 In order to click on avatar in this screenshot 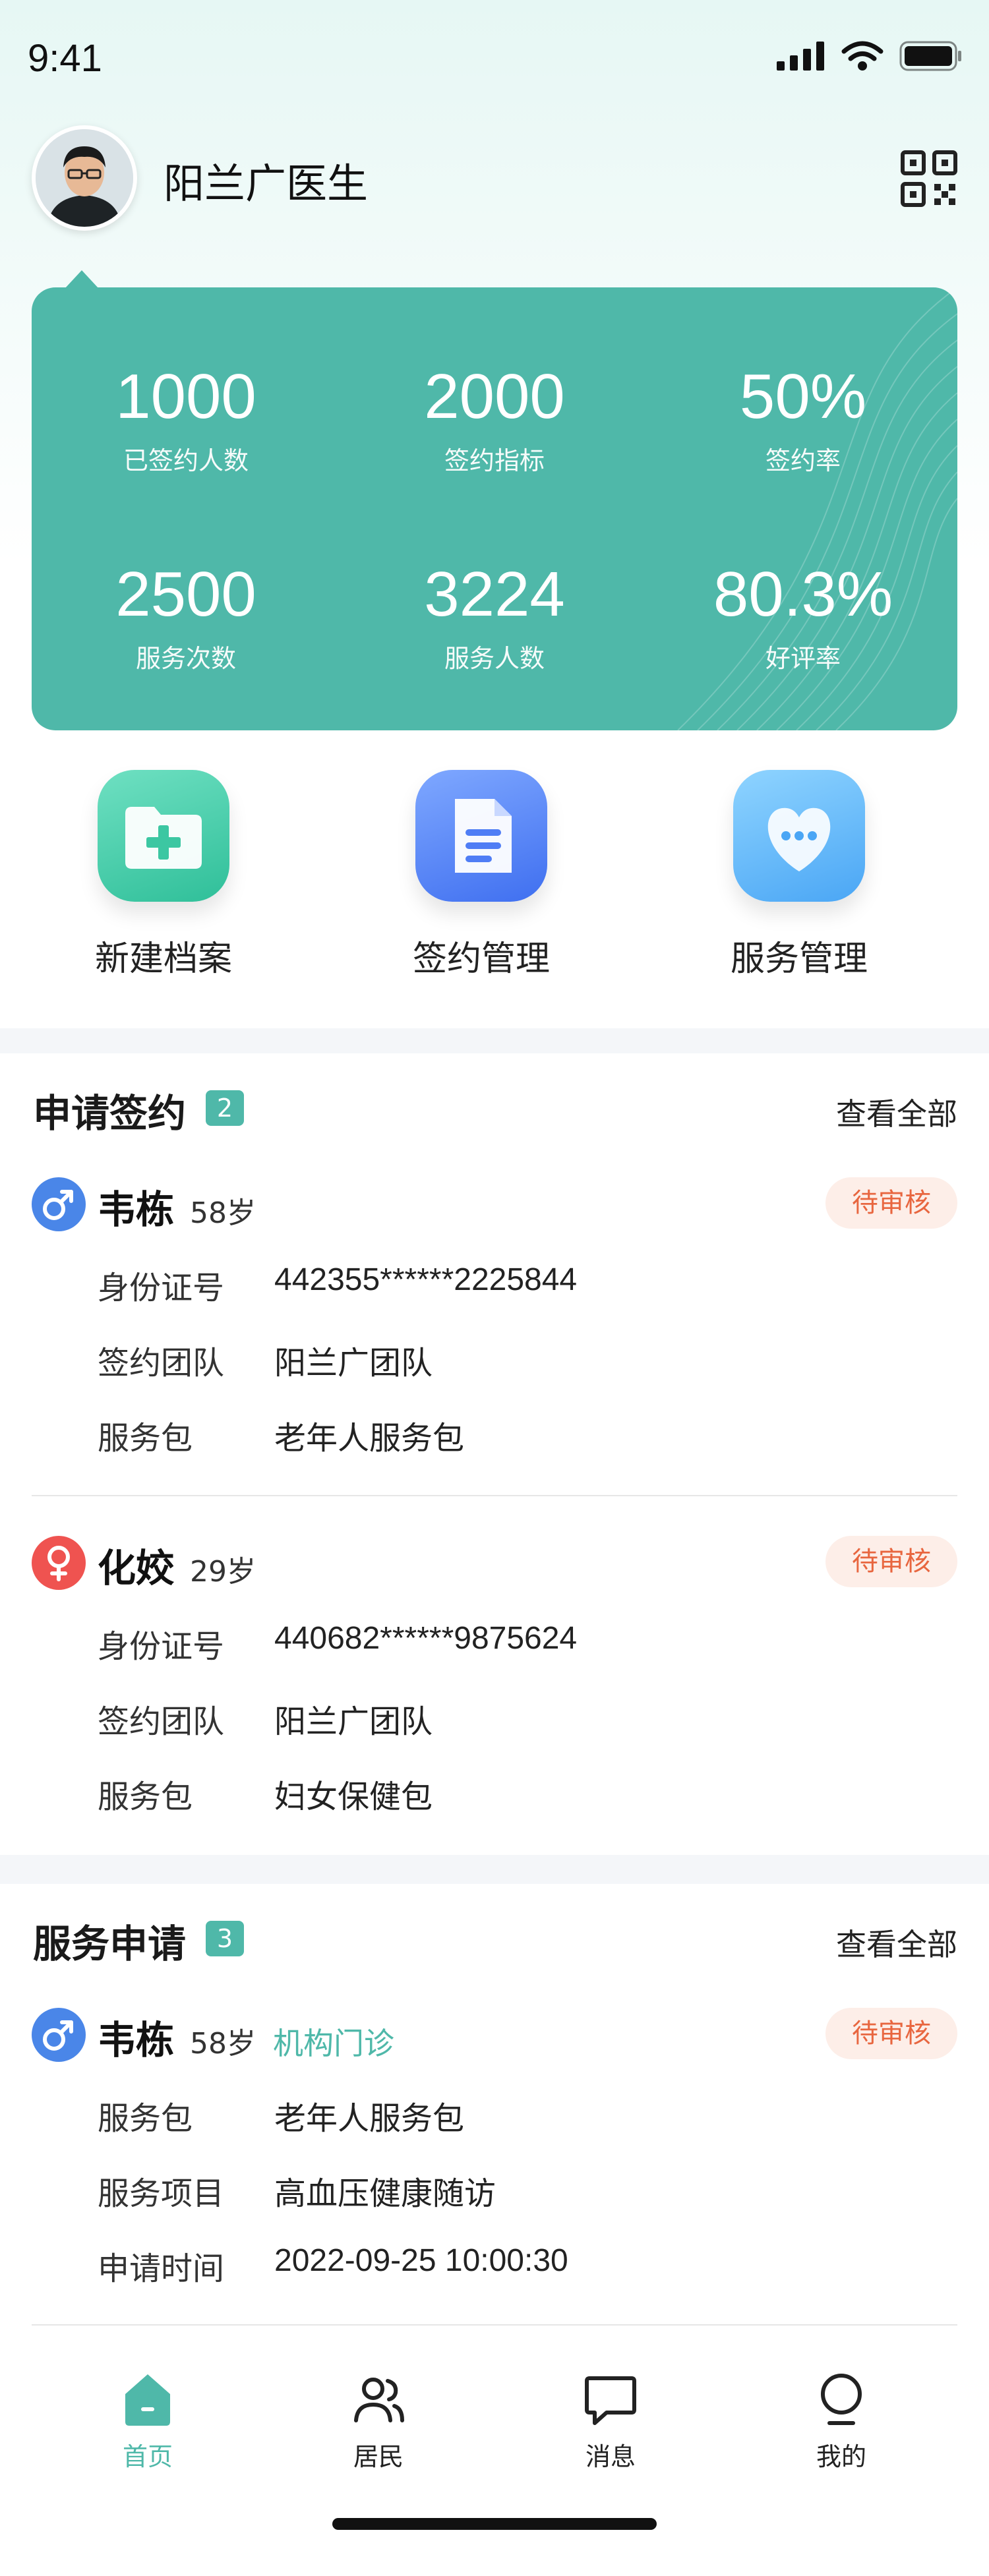, I will do `click(84, 178)`.